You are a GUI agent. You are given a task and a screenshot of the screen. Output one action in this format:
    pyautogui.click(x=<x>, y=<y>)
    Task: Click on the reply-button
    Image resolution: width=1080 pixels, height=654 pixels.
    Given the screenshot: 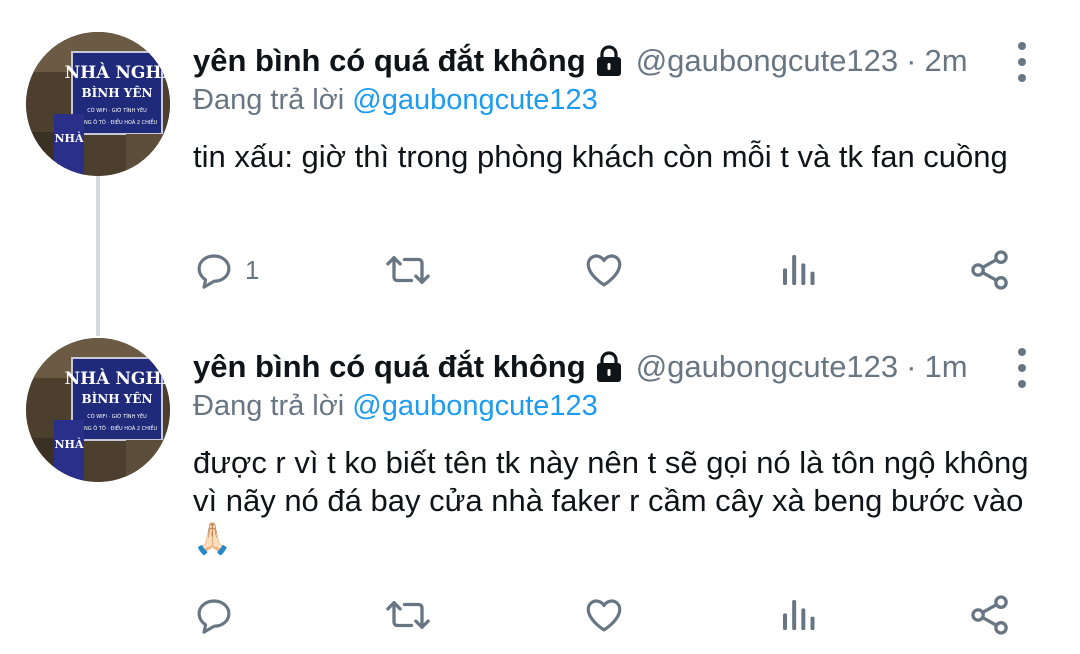 What is the action you would take?
    pyautogui.click(x=219, y=615)
    